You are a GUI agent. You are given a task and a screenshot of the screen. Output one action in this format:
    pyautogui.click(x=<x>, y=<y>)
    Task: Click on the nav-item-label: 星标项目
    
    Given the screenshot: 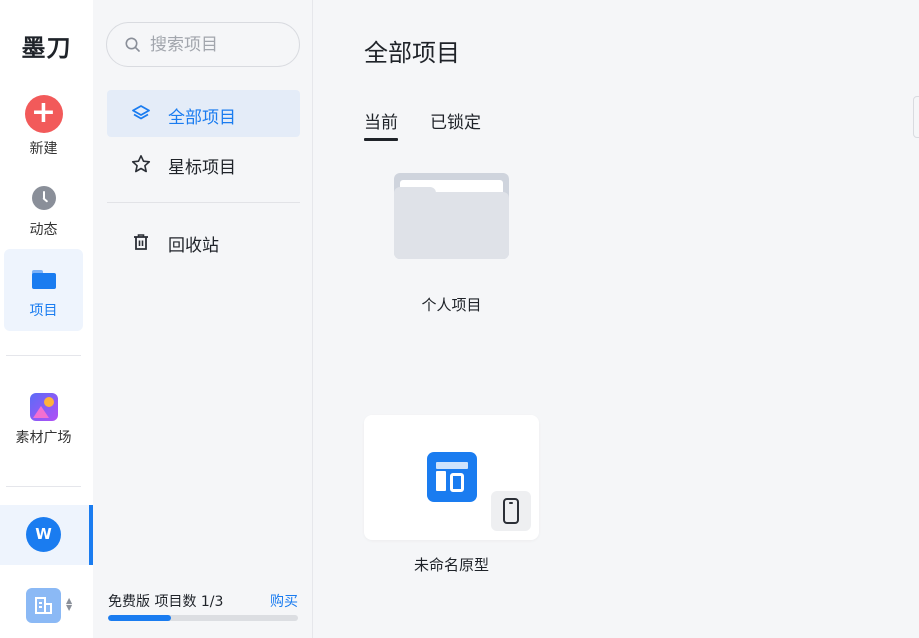 What is the action you would take?
    pyautogui.click(x=202, y=168)
    